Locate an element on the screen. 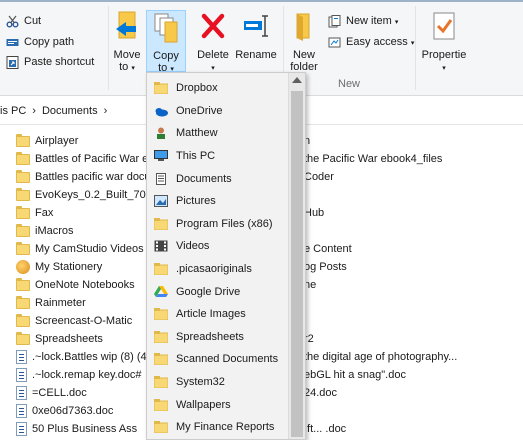 This screenshot has width=523, height=440. copy-path-button: Copy path is located at coordinates (40, 42).